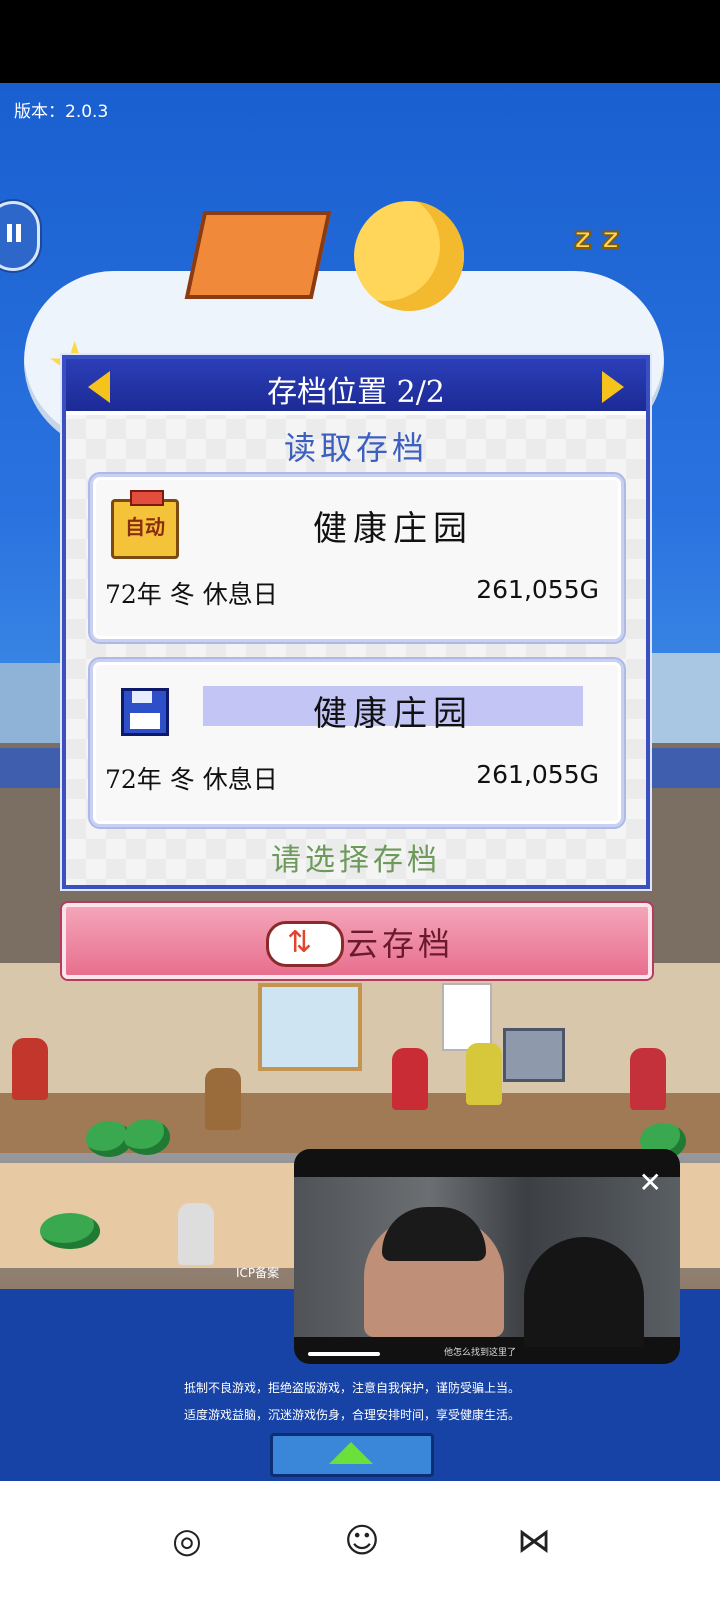  Describe the element at coordinates (310, 1027) in the screenshot. I see `background-window` at that location.